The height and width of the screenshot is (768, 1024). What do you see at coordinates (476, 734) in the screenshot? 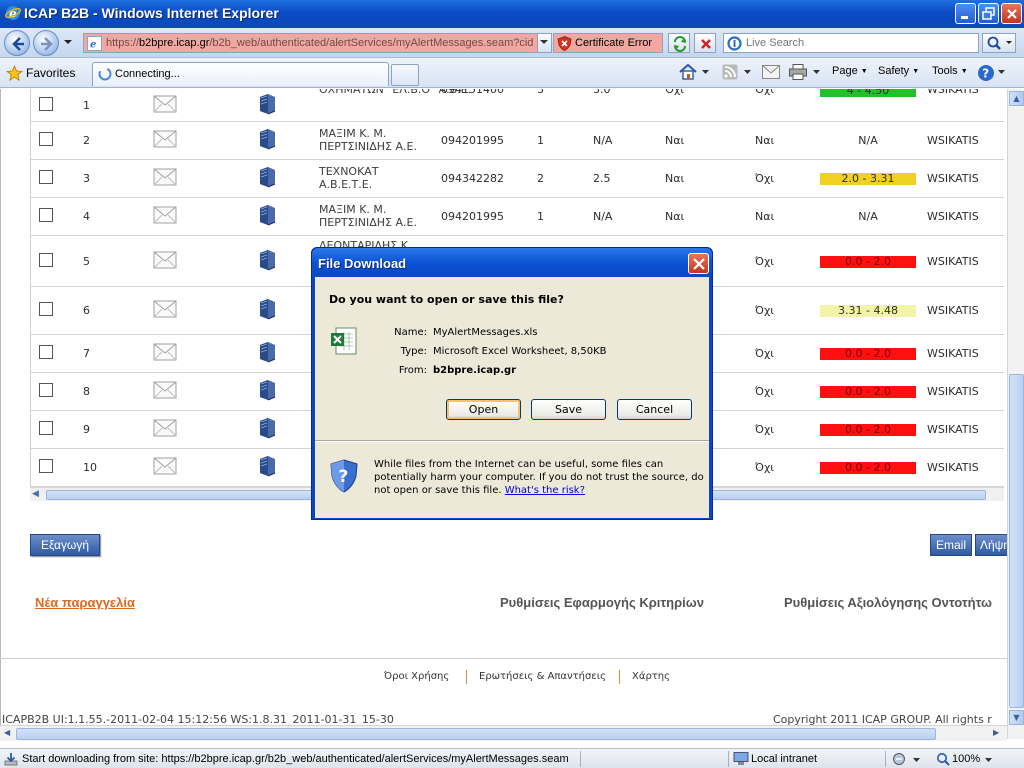
I see `page-hscroll-thumb` at bounding box center [476, 734].